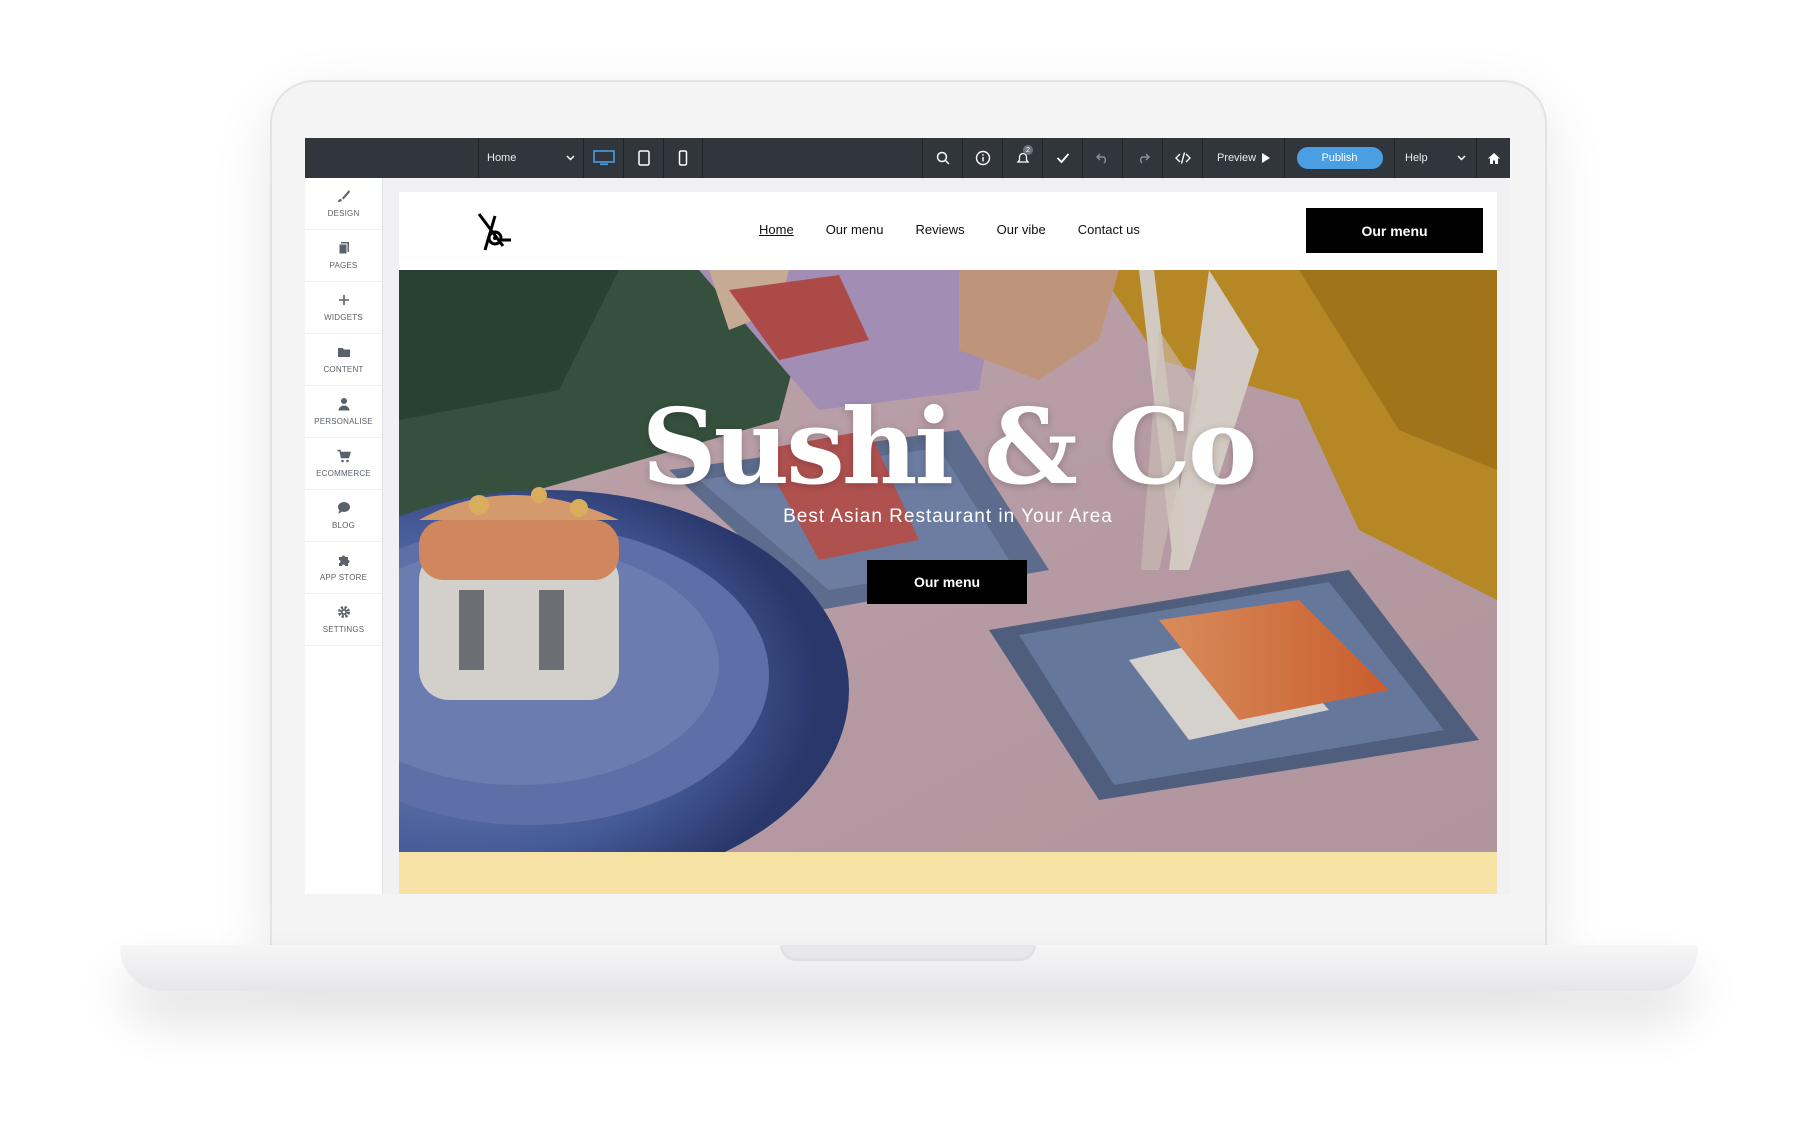 Image resolution: width=1809 pixels, height=1145 pixels. Describe the element at coordinates (343, 560) in the screenshot. I see `puzzle-icon` at that location.